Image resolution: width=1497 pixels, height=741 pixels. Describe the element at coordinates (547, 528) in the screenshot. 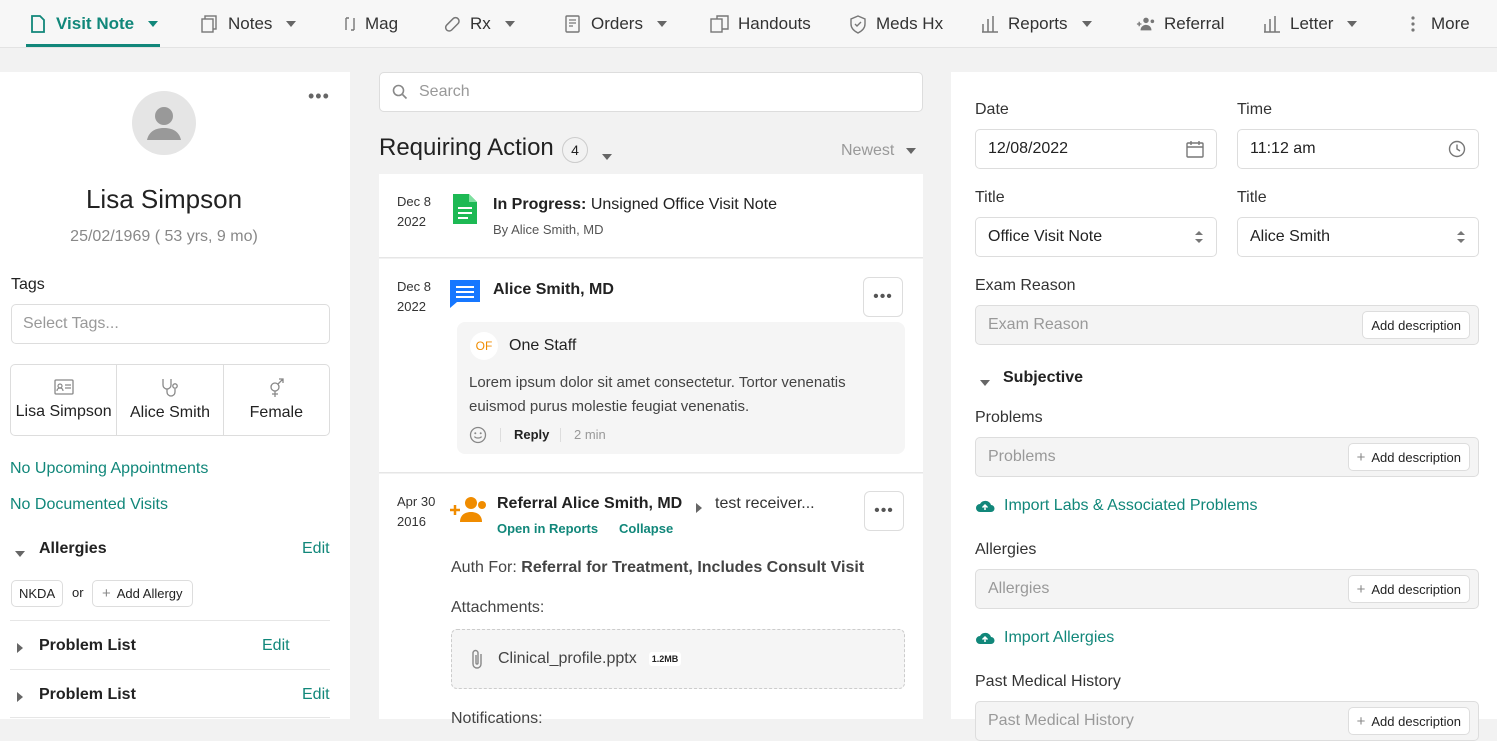

I see `open-in-reports-link: Open in Reports` at that location.